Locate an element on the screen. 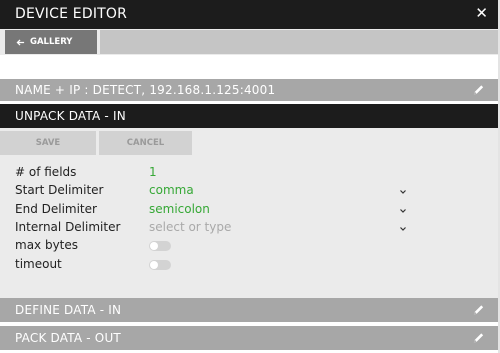  start-delimiter-row: Start Delimiter comma is located at coordinates (215, 192).